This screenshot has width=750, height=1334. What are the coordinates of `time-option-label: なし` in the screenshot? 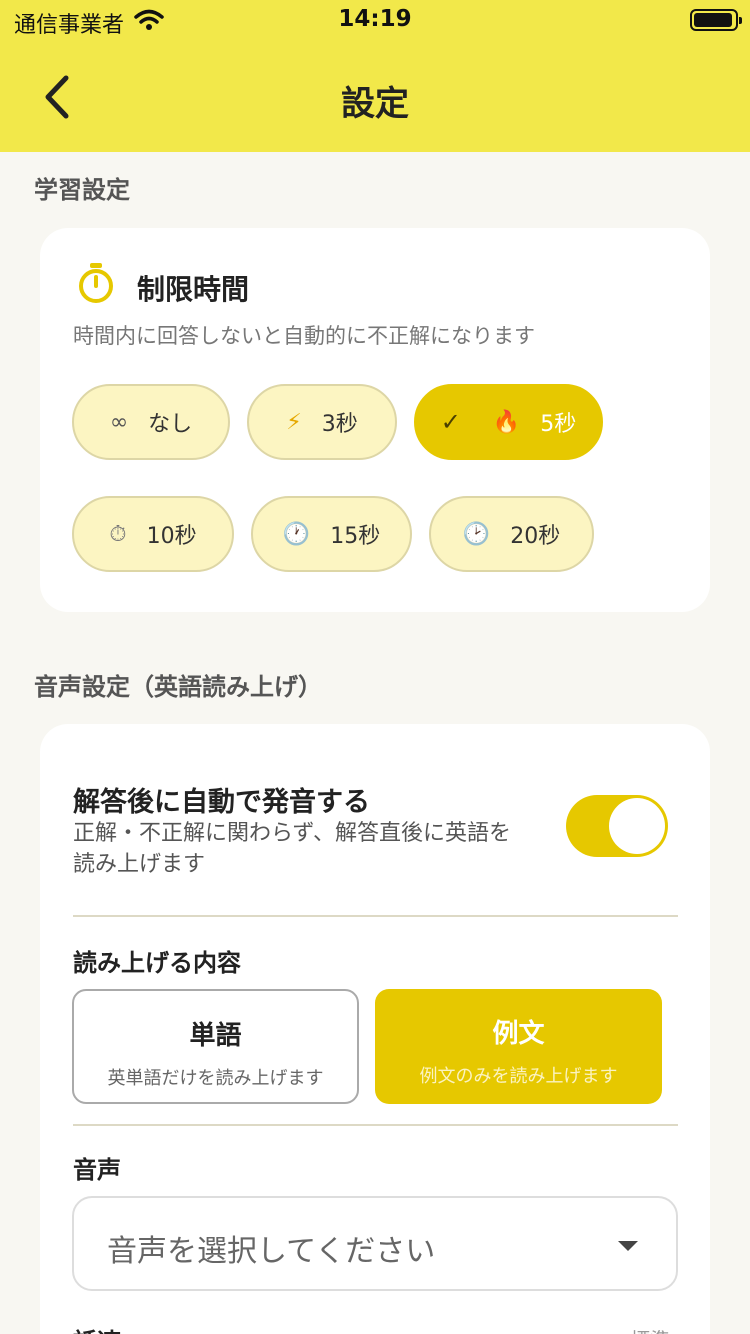 It's located at (170, 424).